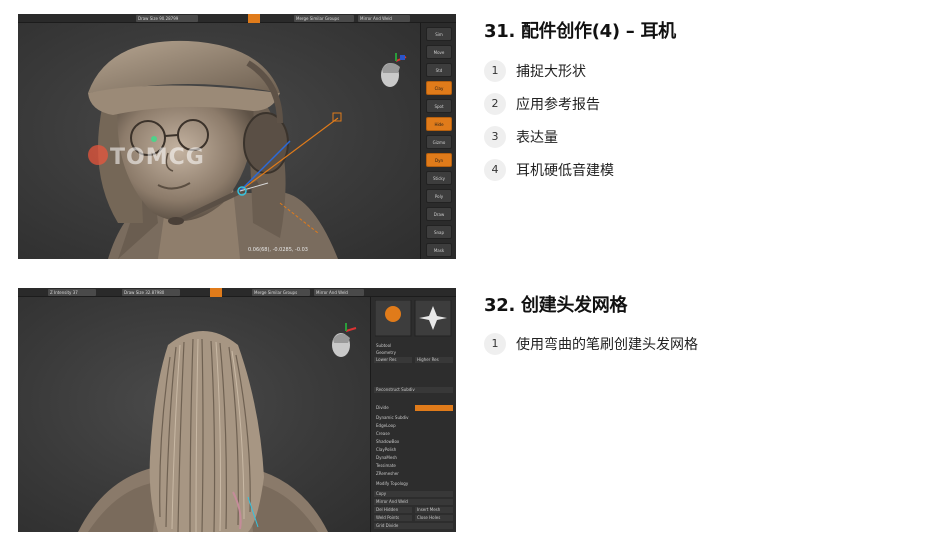 The image size is (930, 546). What do you see at coordinates (413, 484) in the screenshot?
I see `subtool-row: Modify Topology` at bounding box center [413, 484].